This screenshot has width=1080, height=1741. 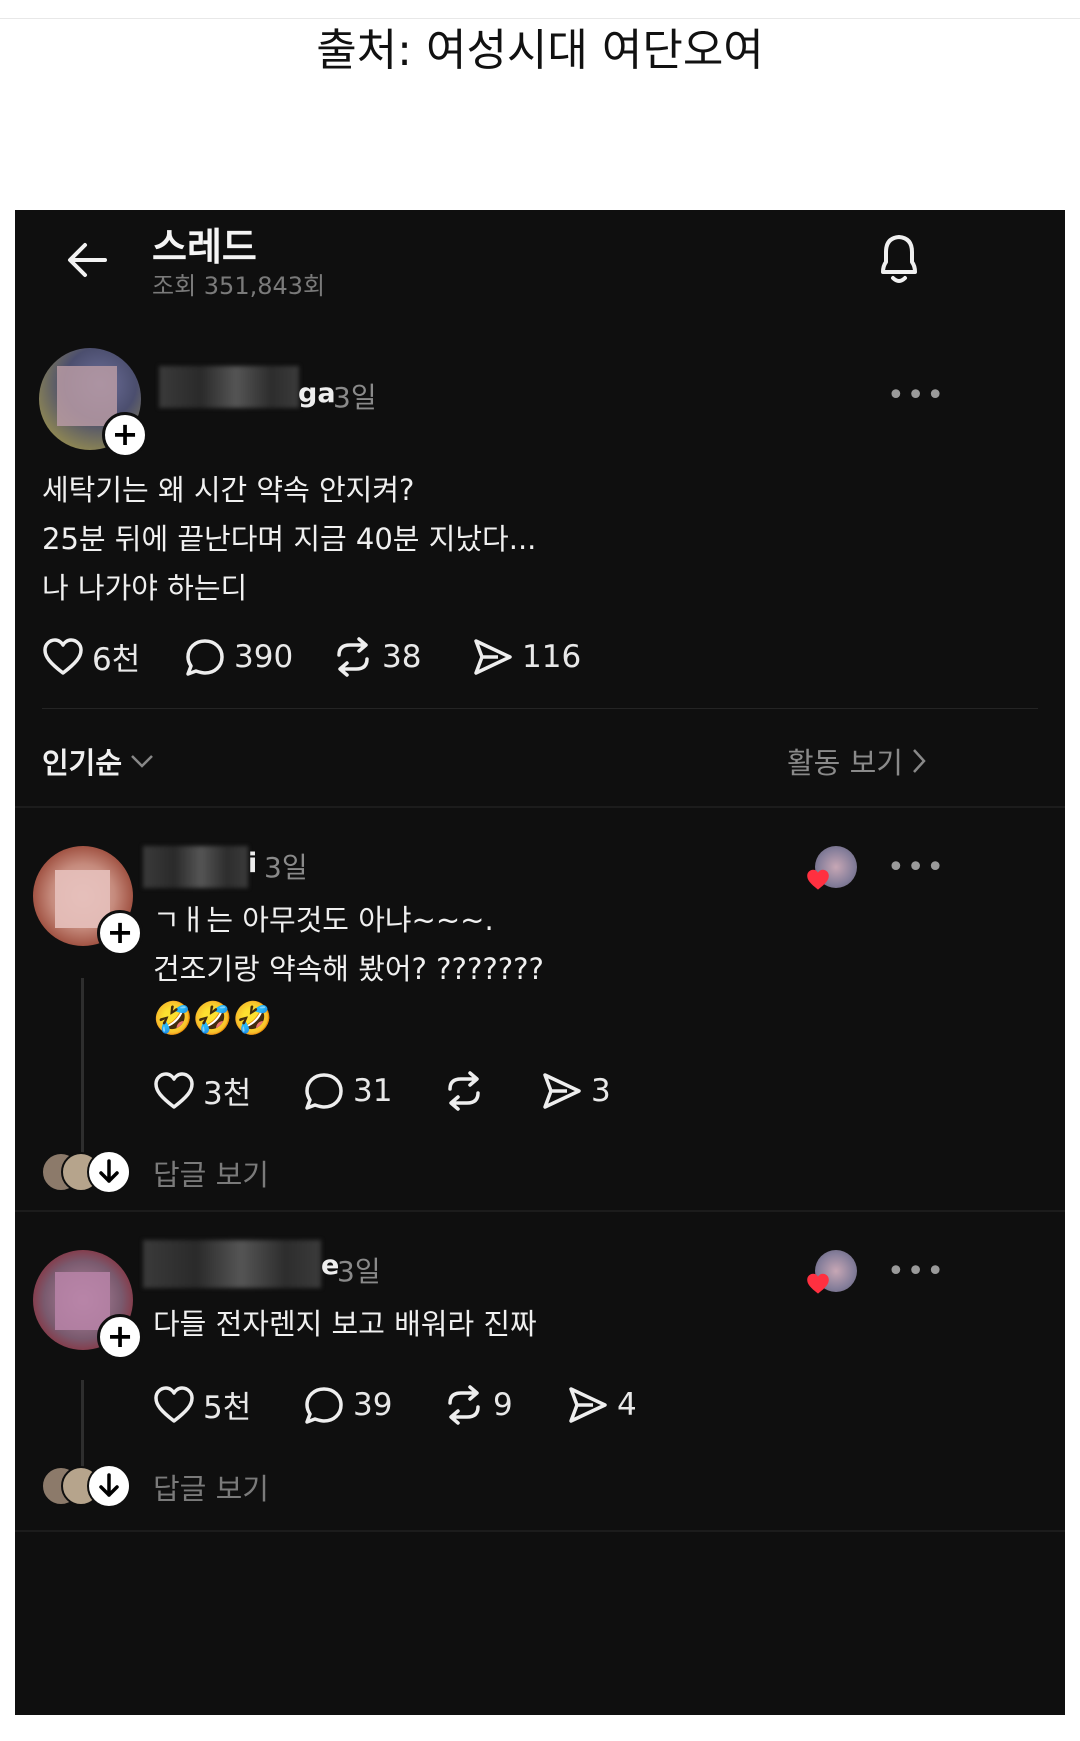 I want to click on page-title: 스레드, so click(x=204, y=247).